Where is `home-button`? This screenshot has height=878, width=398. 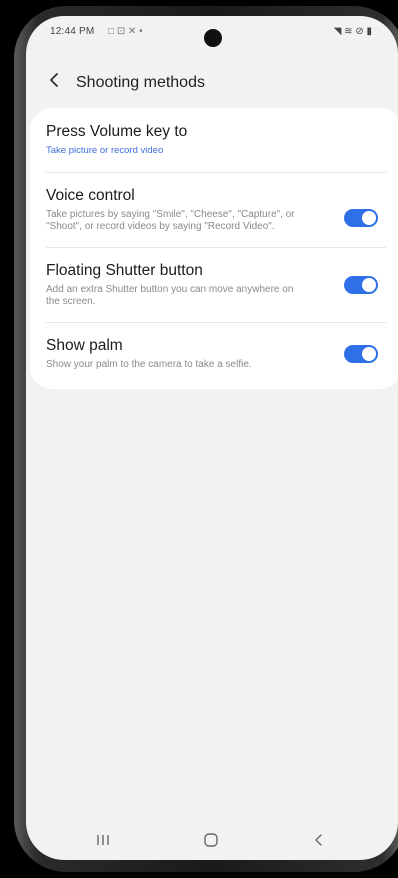
home-button is located at coordinates (211, 840).